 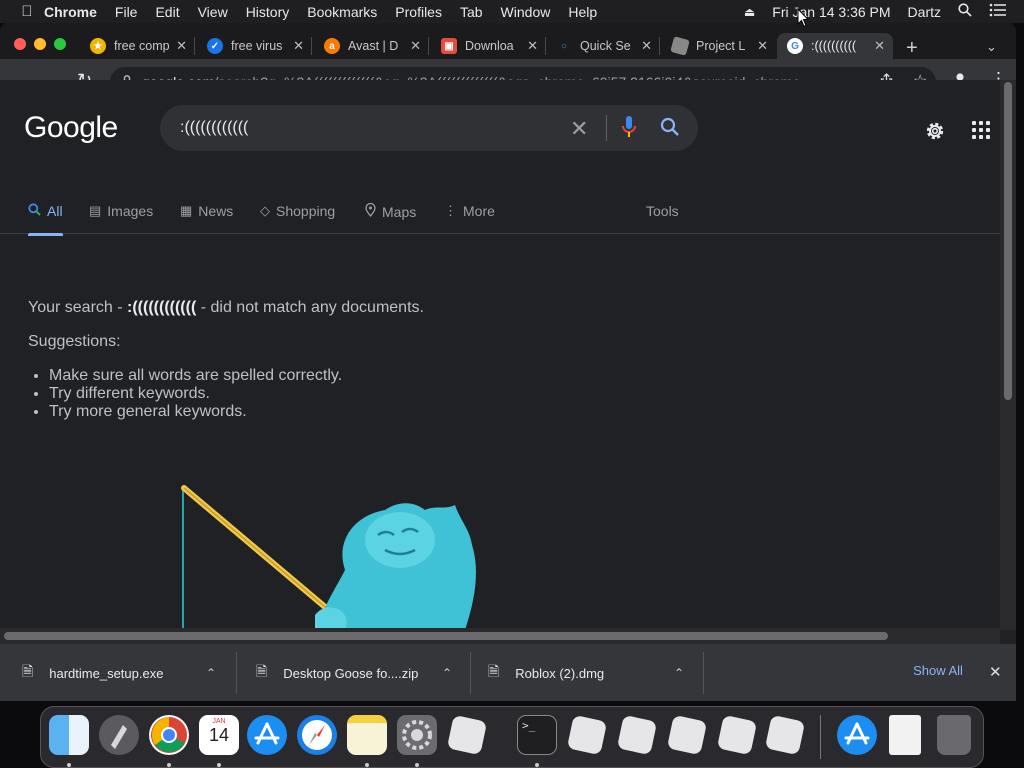 I want to click on tab-shopping: ◇ Shopping, so click(x=297, y=211).